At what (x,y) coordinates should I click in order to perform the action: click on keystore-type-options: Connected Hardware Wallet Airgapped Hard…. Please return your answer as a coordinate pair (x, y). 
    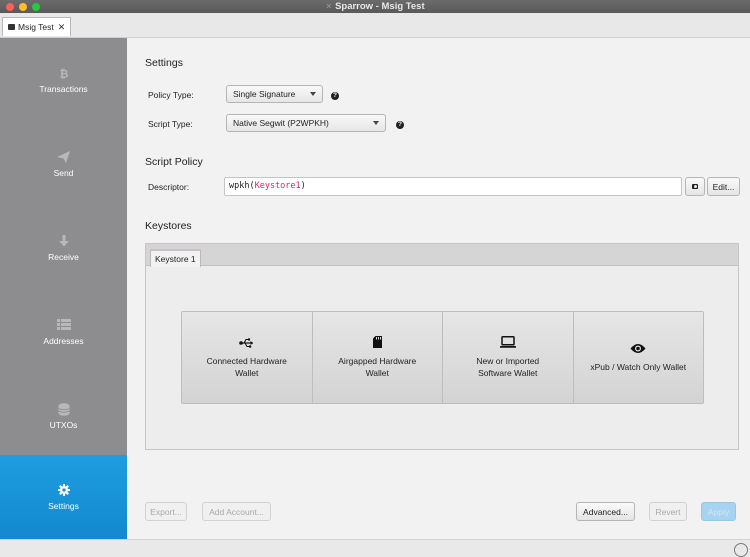
    Looking at the image, I should click on (442, 357).